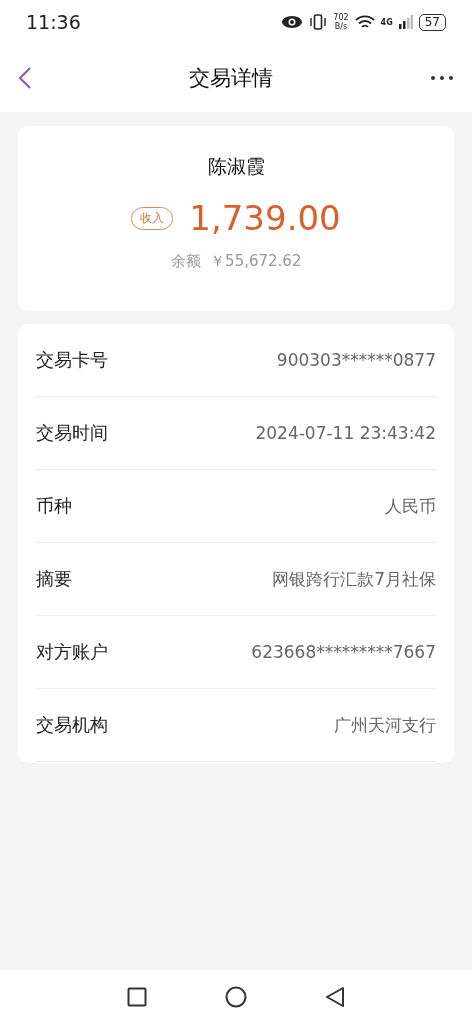  I want to click on detail-value: 900303******0877, so click(356, 360).